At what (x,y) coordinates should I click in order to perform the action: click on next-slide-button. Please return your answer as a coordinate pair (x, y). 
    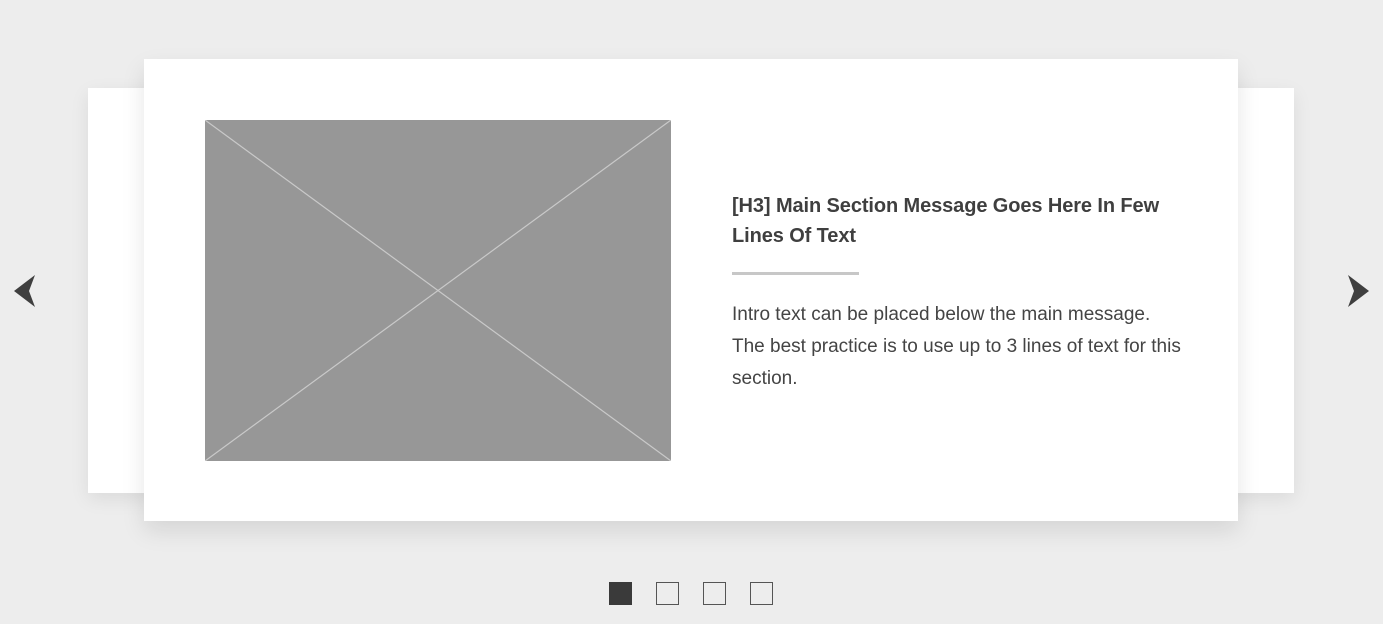
    Looking at the image, I should click on (1359, 291).